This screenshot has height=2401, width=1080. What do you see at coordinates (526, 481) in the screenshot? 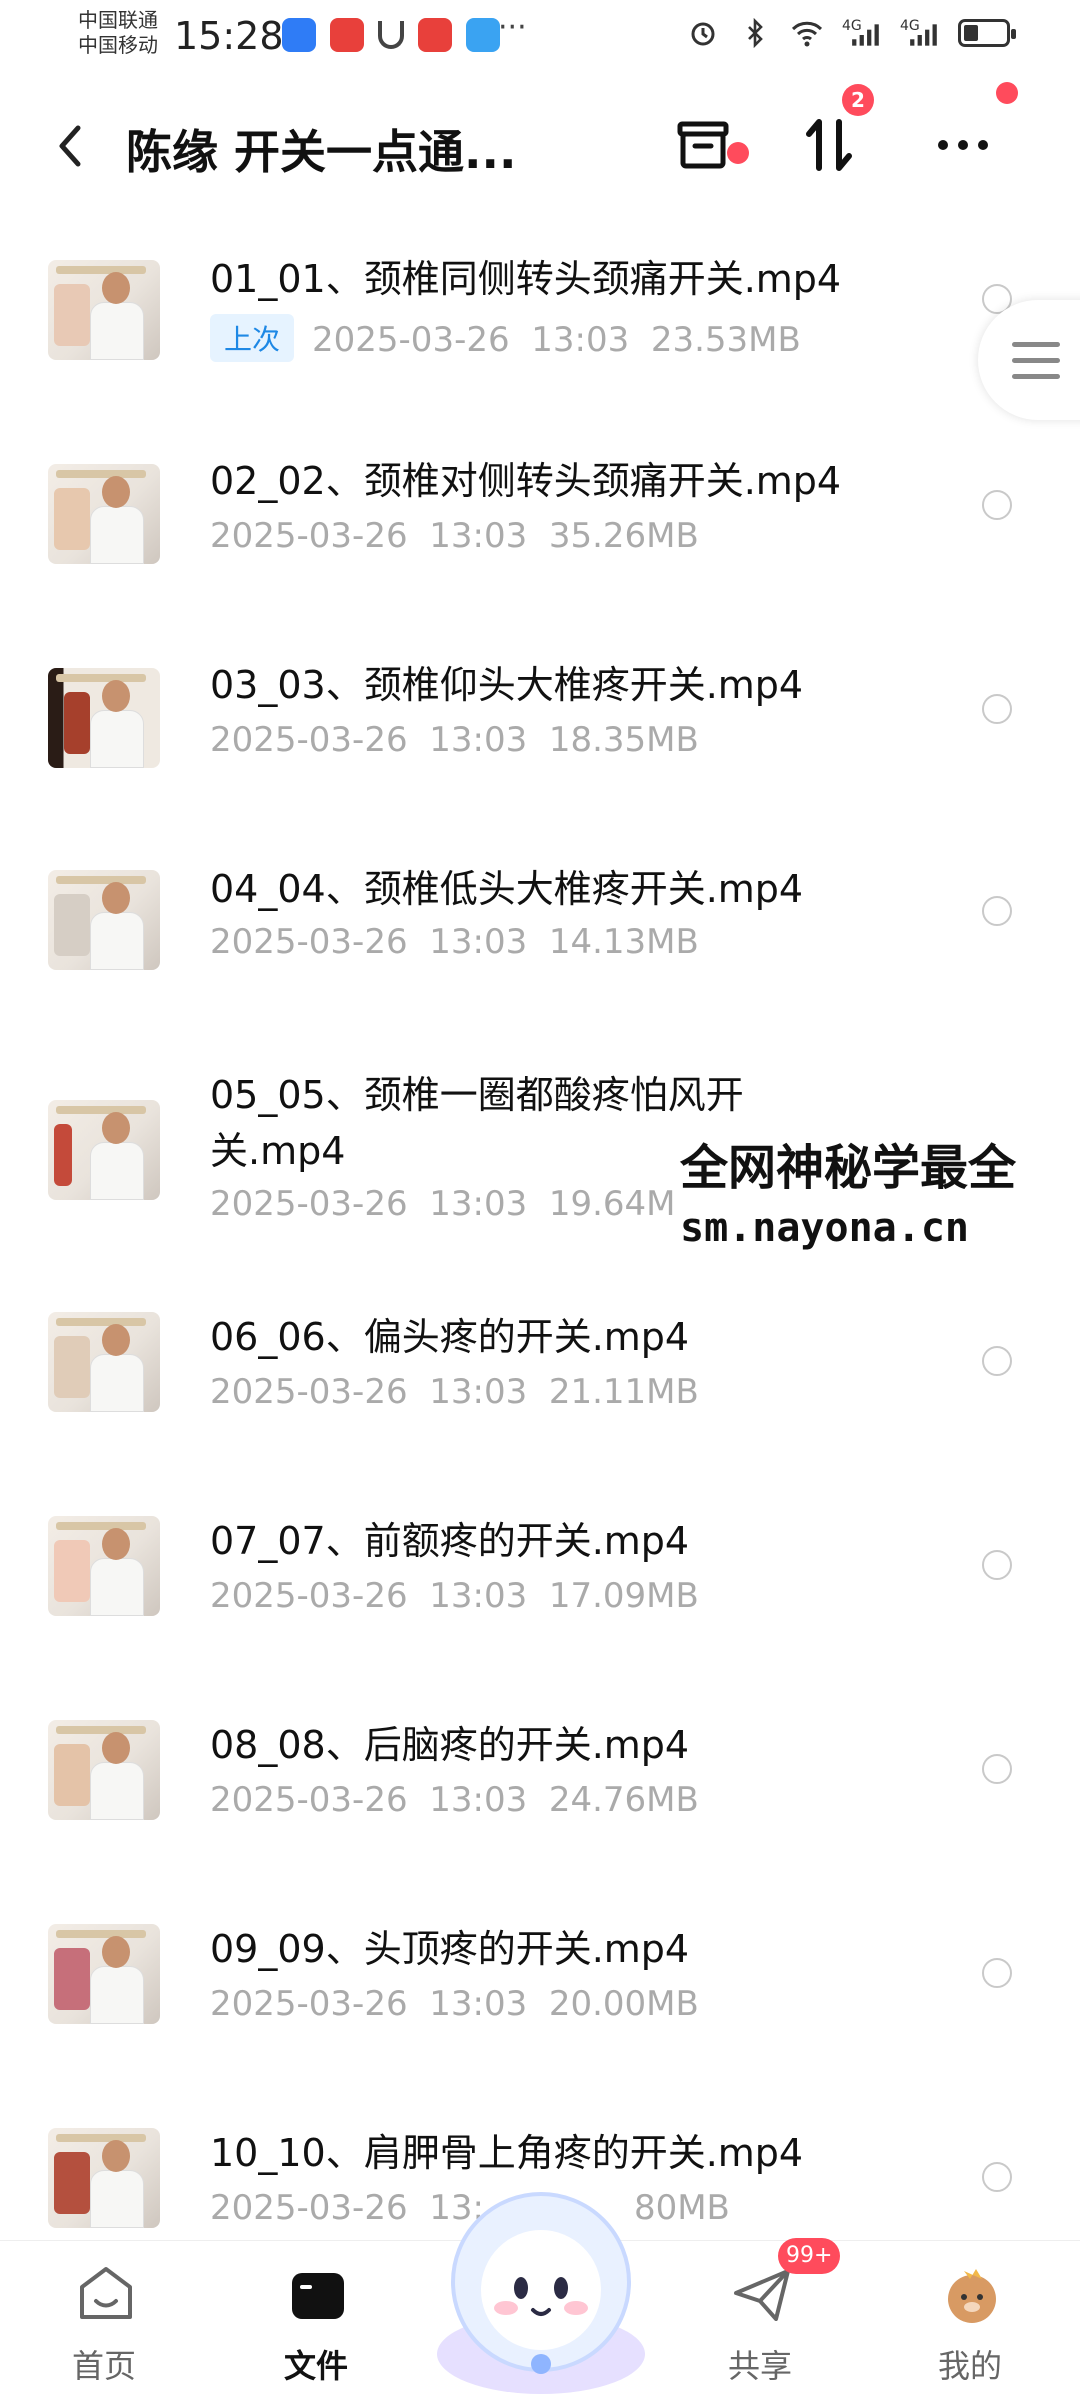
I see `file-name: 02_02、颈椎对侧转头颈痛开关.mp4` at bounding box center [526, 481].